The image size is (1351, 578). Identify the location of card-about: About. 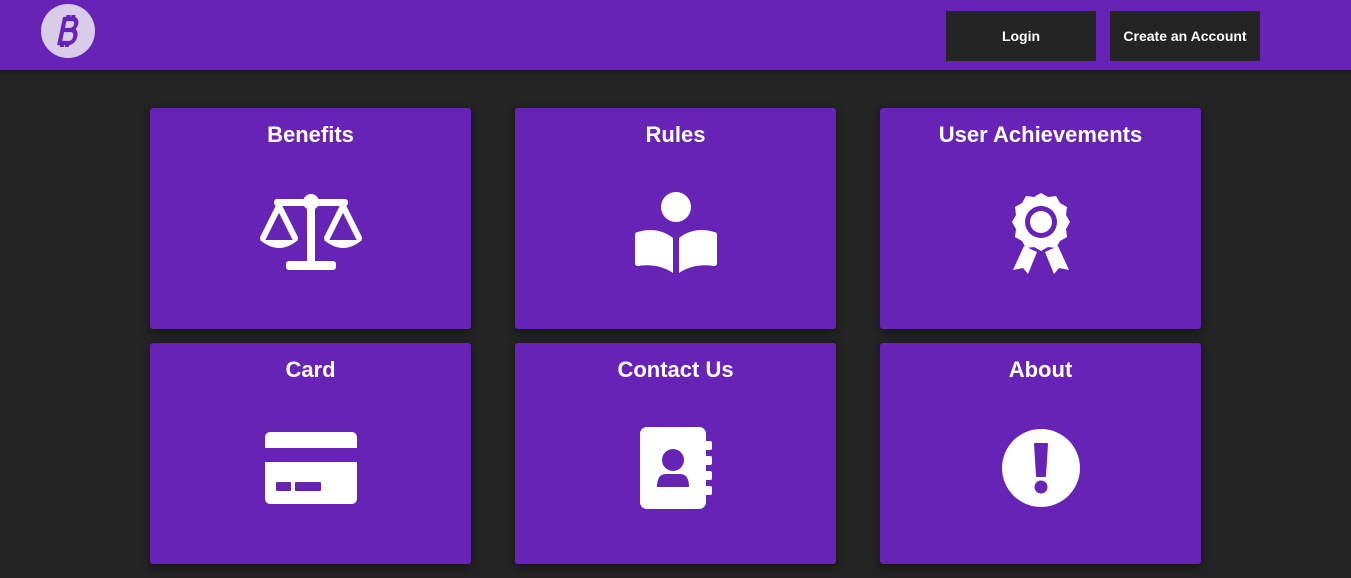
(1040, 453).